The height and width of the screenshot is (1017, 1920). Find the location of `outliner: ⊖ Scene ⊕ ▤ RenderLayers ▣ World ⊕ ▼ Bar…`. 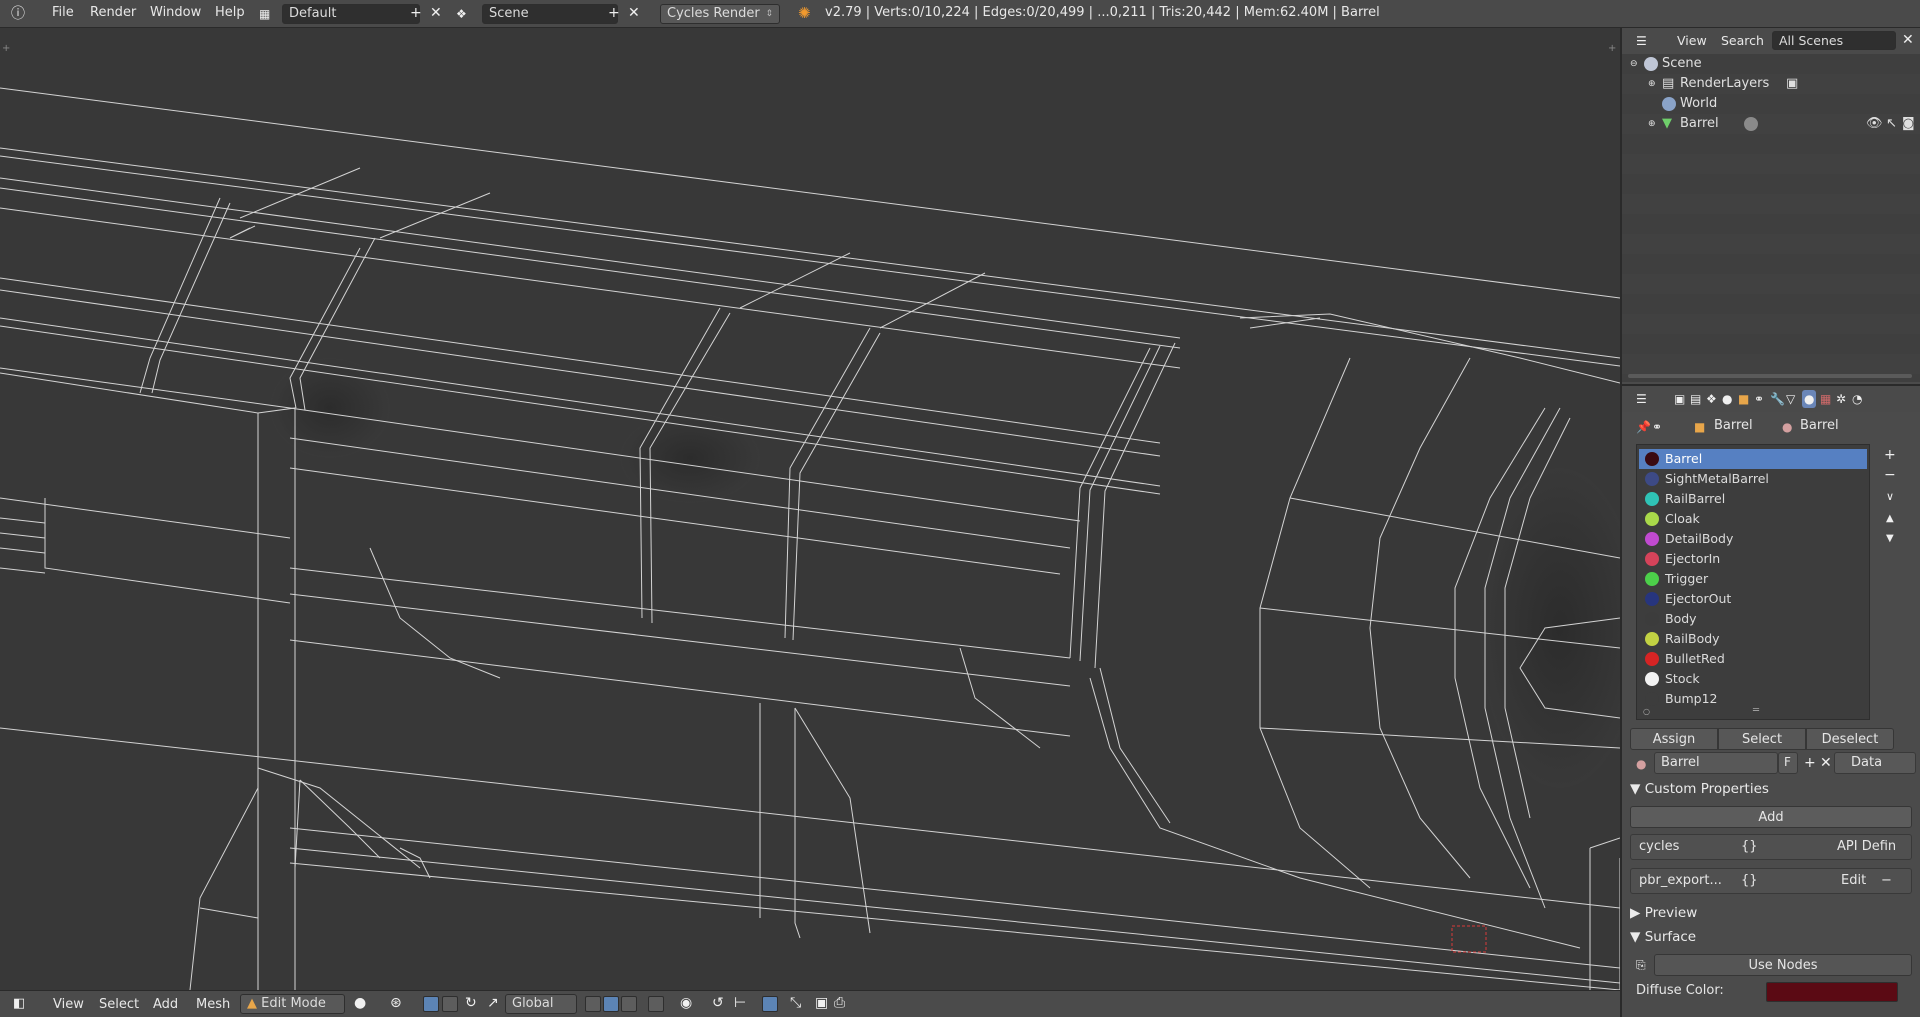

outliner: ⊖ Scene ⊕ ▤ RenderLayers ▣ World ⊕ ▼ Bar… is located at coordinates (1771, 218).